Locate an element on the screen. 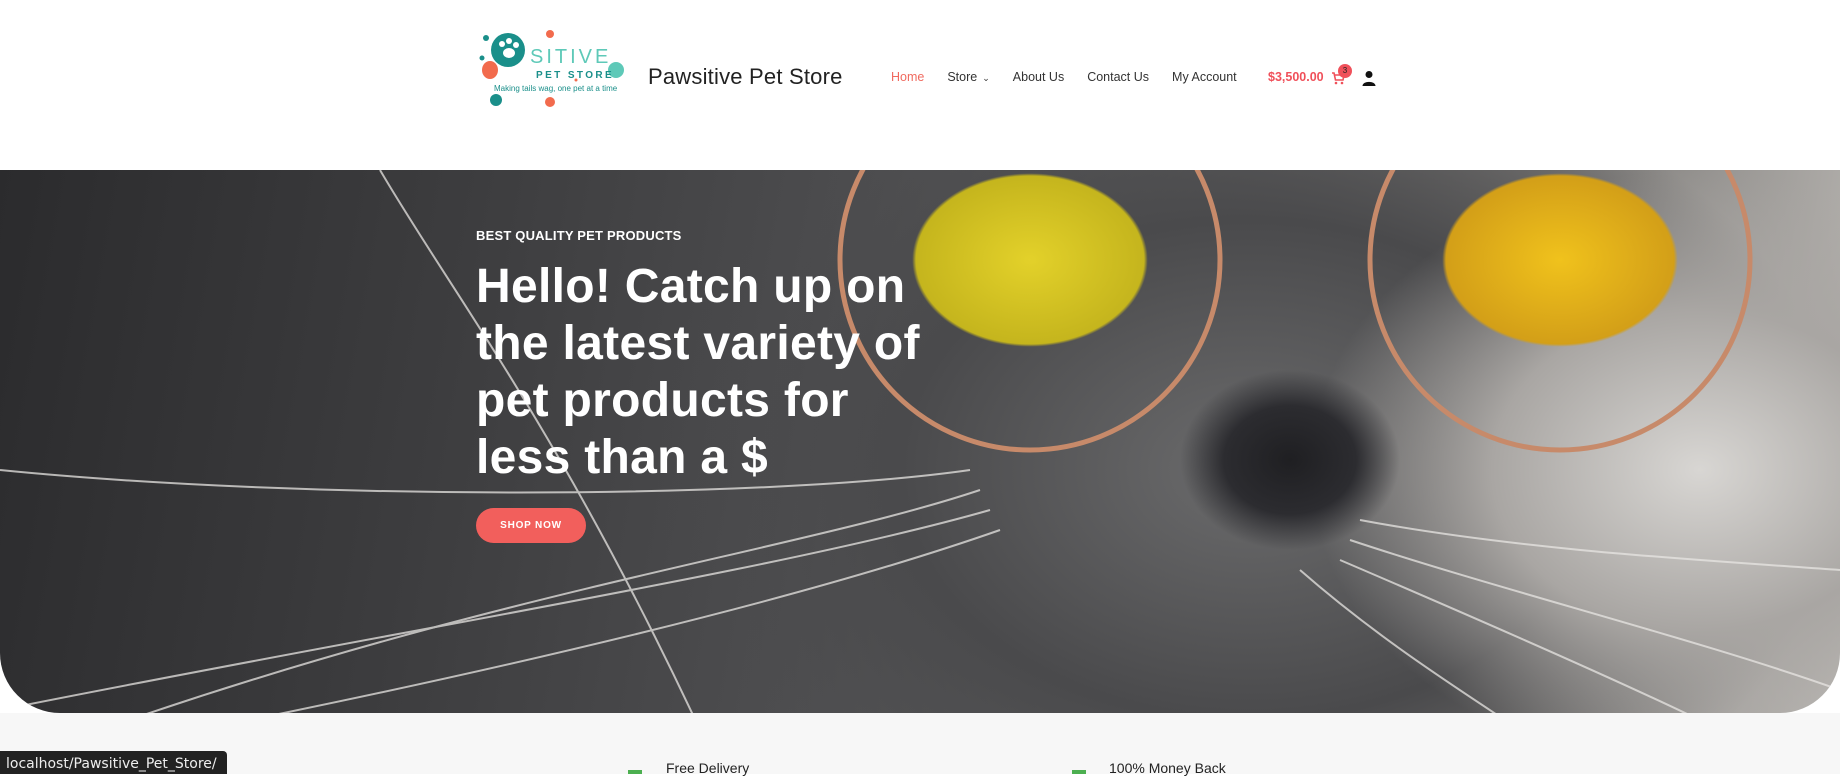 This screenshot has height=777, width=1840. site-title: Pawsitive Pet Store is located at coordinates (745, 77).